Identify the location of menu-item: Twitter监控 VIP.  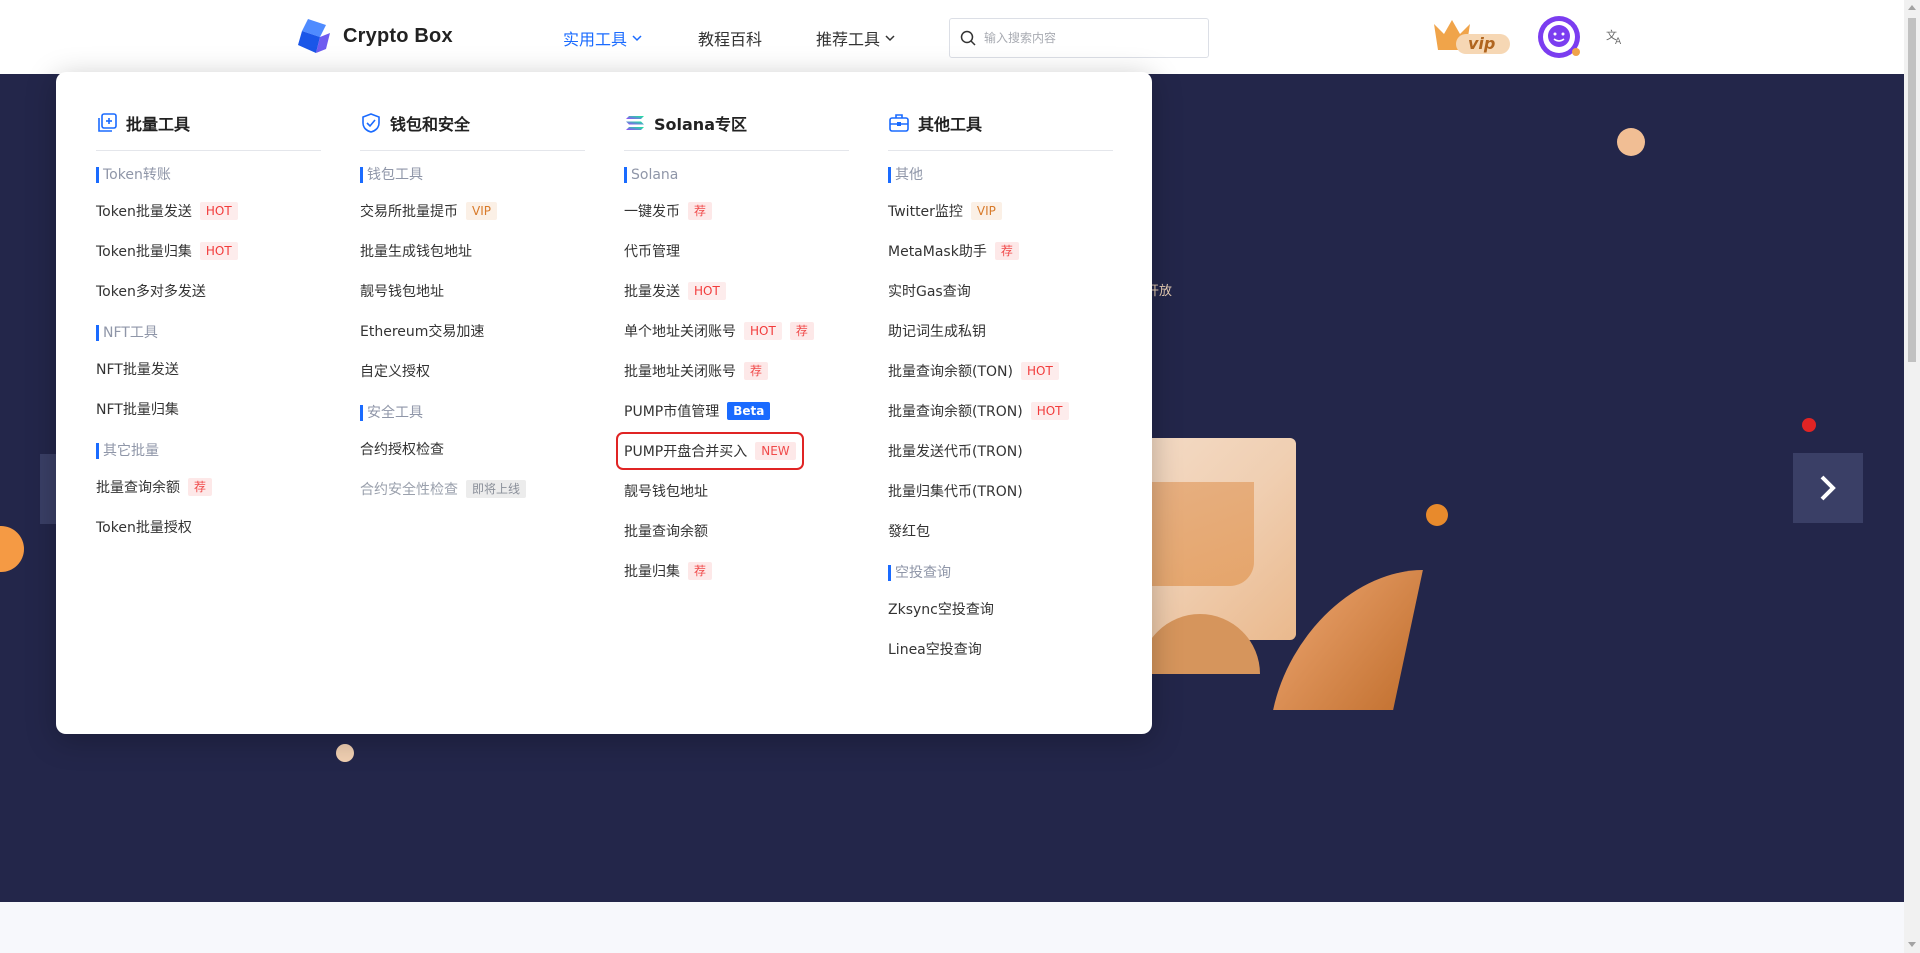
(1000, 211).